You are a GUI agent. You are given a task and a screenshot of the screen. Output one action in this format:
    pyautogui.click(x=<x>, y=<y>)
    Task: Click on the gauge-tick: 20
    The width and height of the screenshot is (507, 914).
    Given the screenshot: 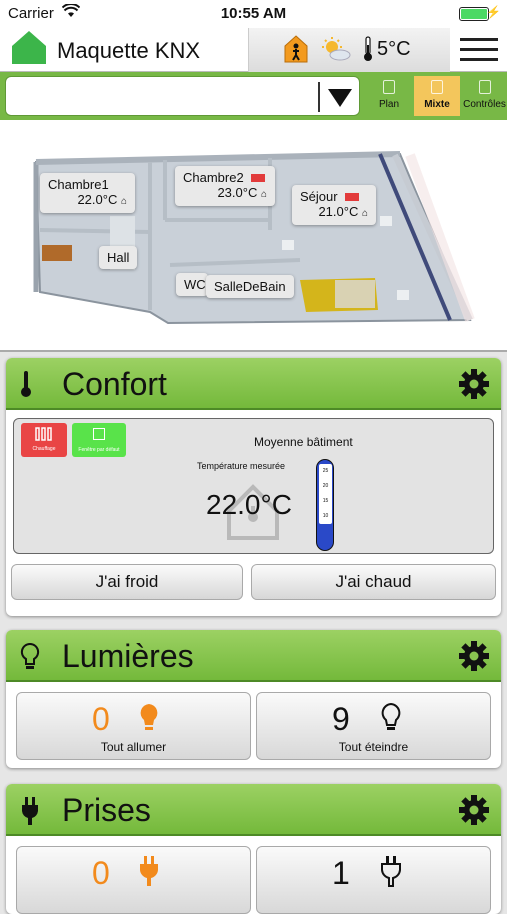 What is the action you would take?
    pyautogui.click(x=325, y=486)
    